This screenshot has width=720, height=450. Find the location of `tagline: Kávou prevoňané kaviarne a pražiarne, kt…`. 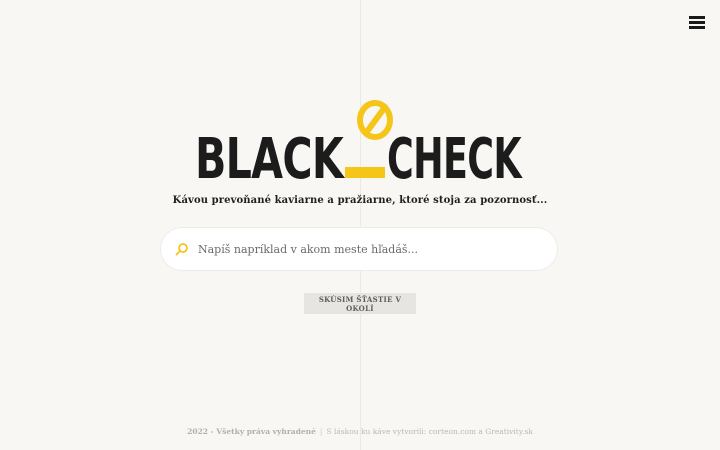

tagline: Kávou prevoňané kaviarne a pražiarne, kt… is located at coordinates (360, 200).